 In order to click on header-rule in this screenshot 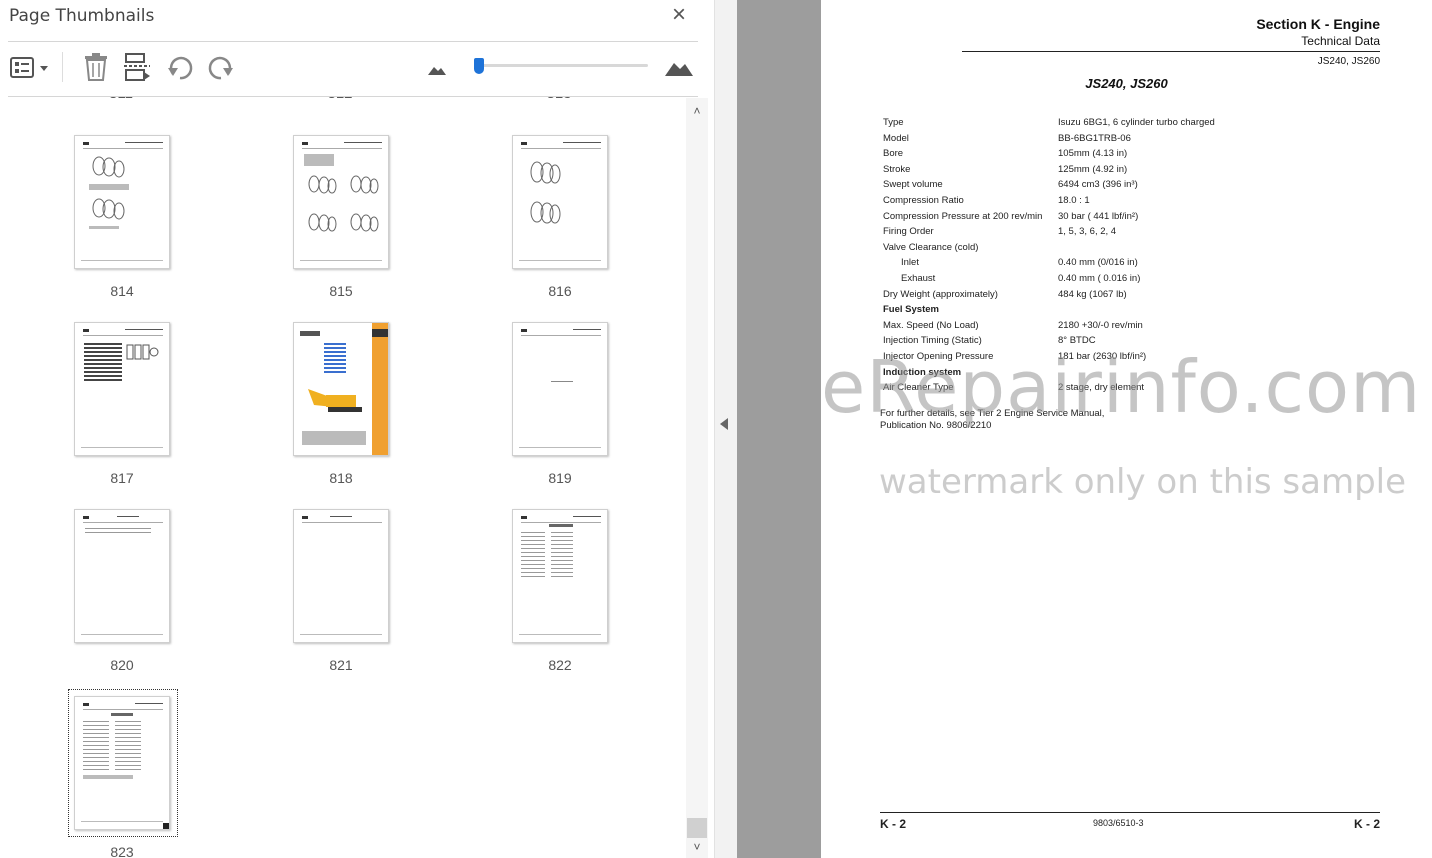, I will do `click(1171, 51)`.